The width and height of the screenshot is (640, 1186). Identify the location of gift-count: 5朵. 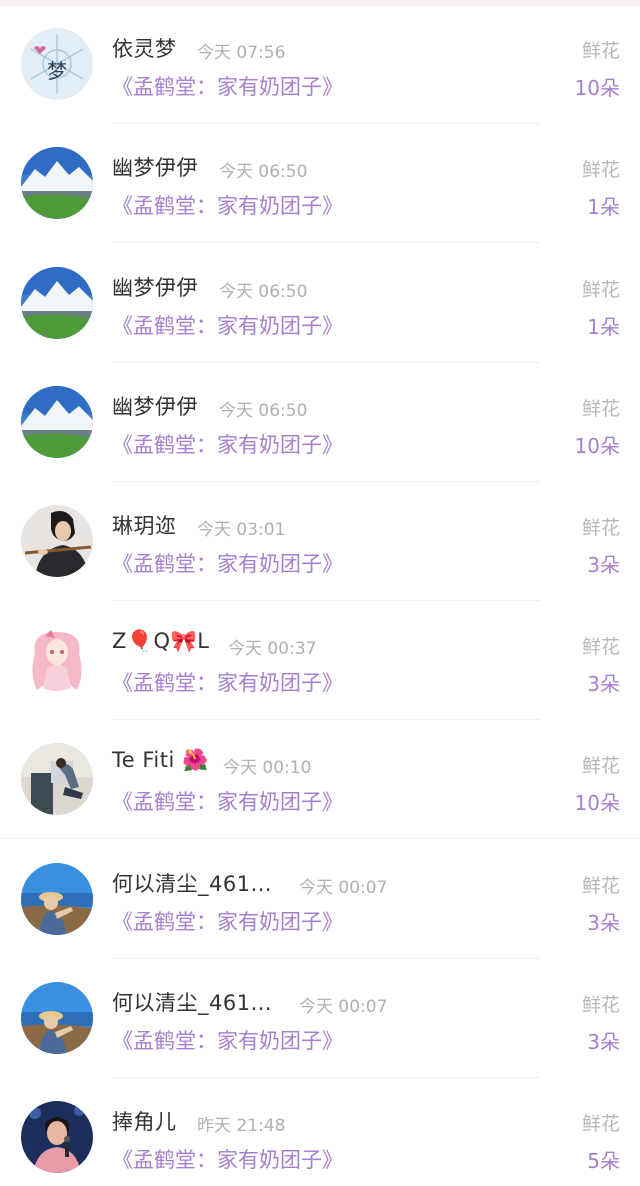
(603, 1161).